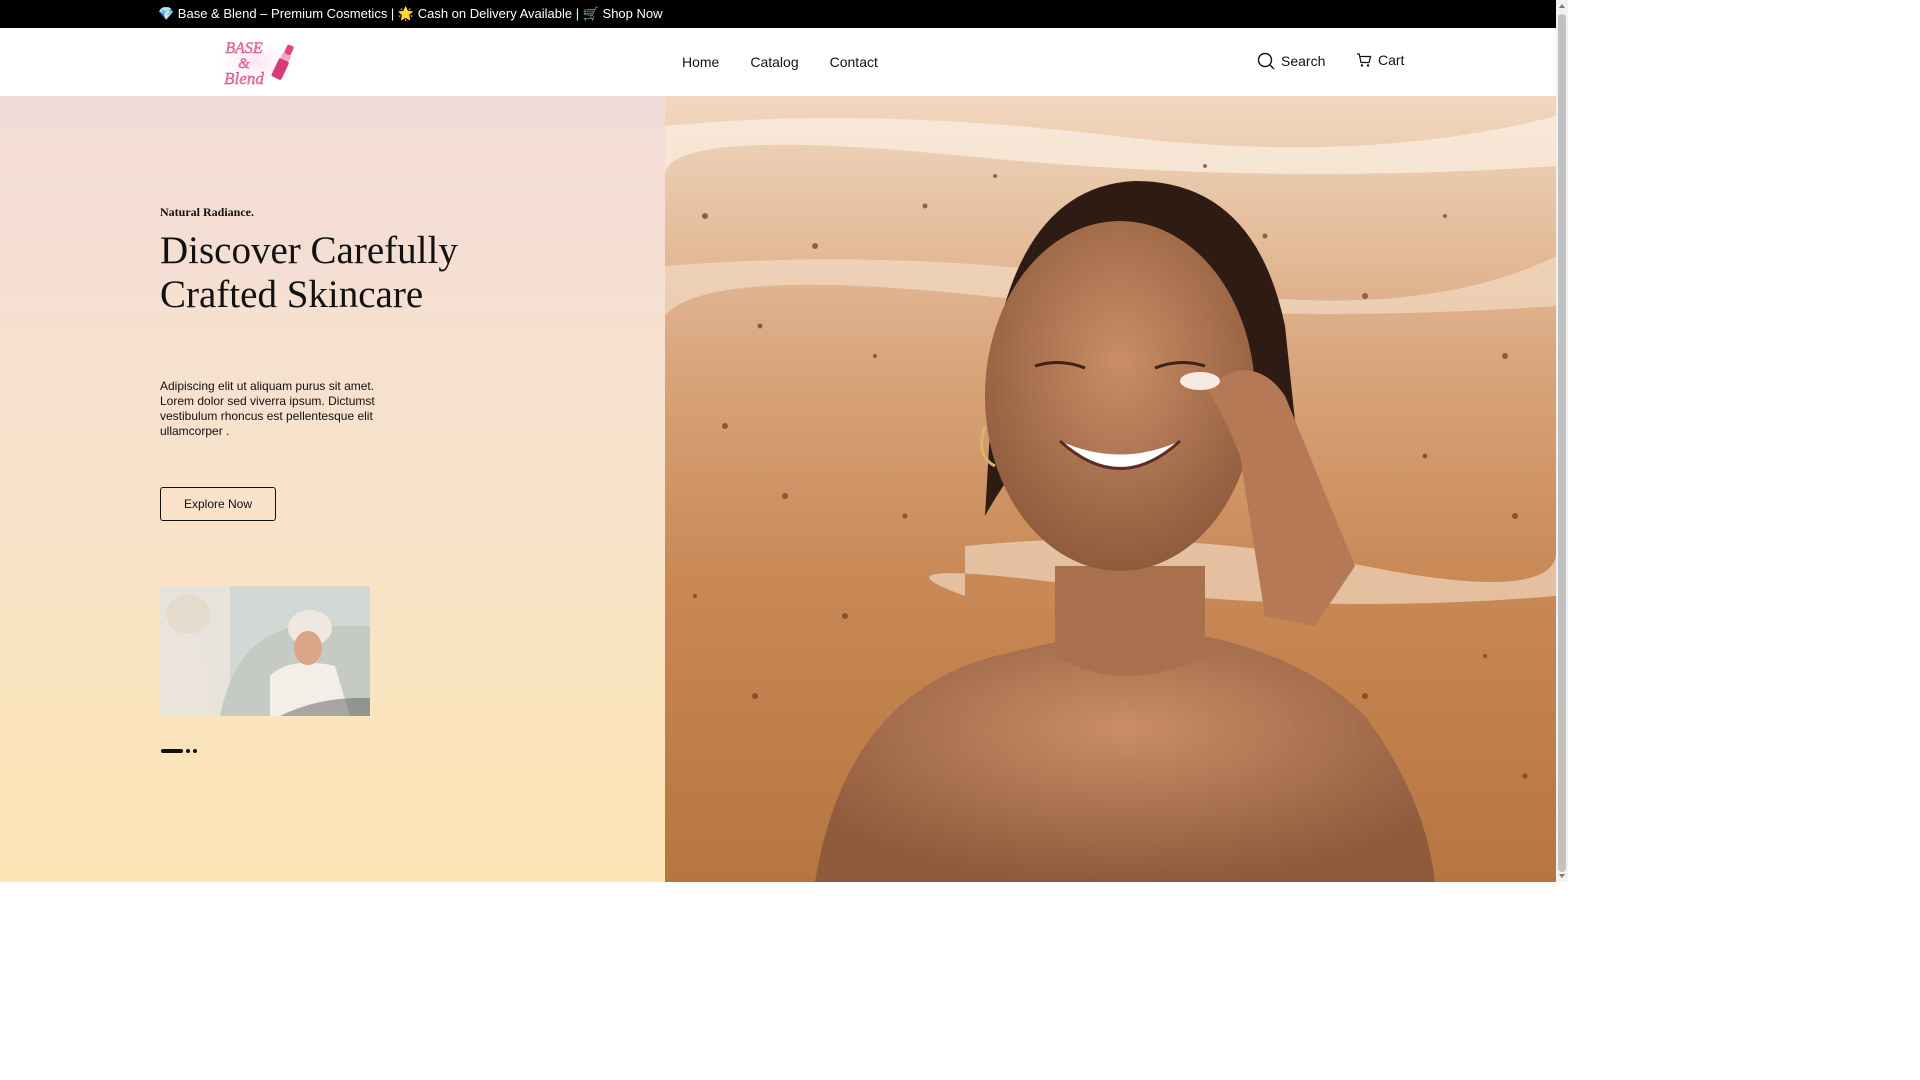 Image resolution: width=1920 pixels, height=1080 pixels. I want to click on scrollbar-thumb, so click(1562, 443).